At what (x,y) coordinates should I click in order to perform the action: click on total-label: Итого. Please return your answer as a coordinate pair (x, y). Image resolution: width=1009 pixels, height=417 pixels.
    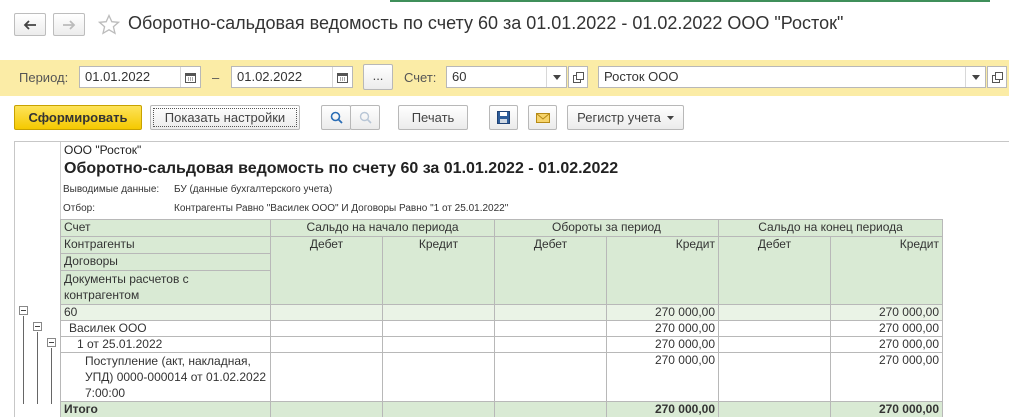
    Looking at the image, I should click on (165, 409).